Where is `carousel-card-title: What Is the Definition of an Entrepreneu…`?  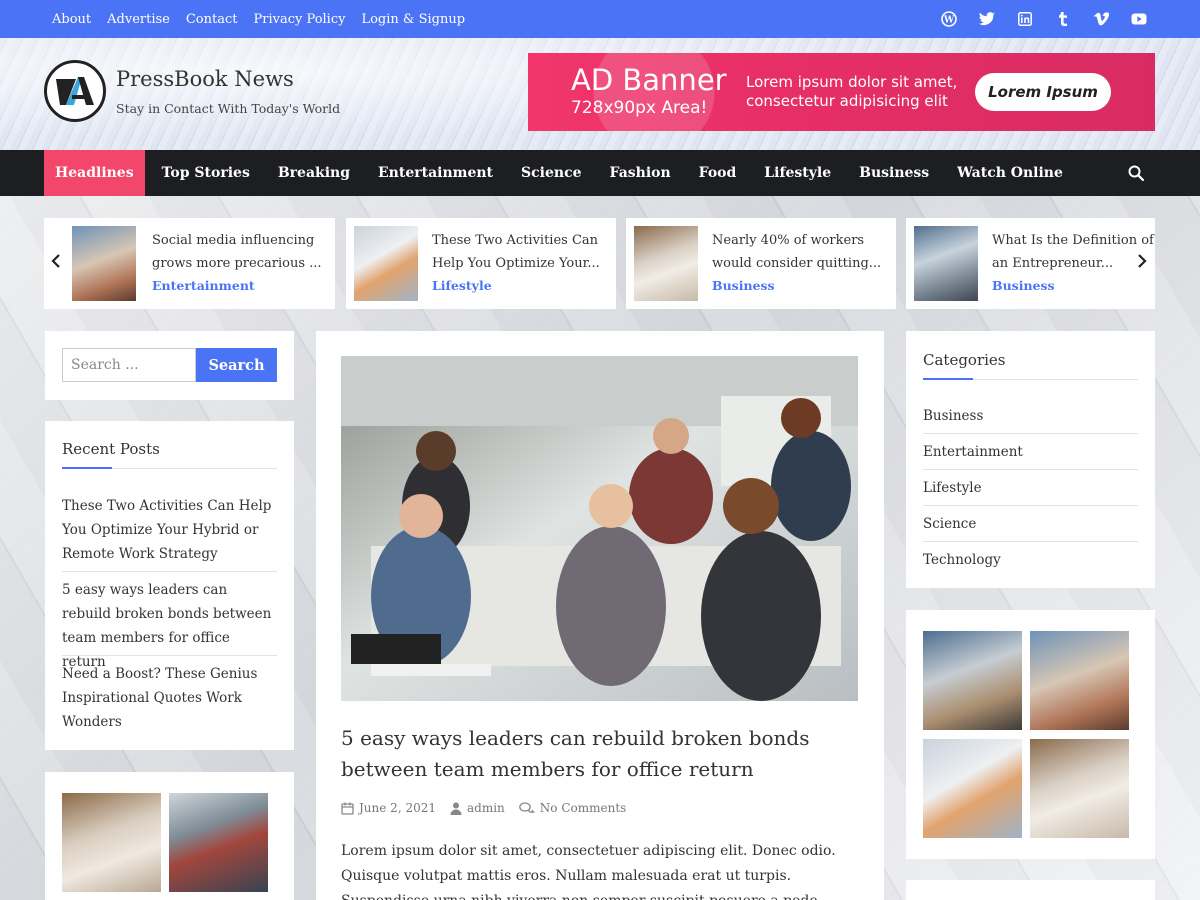
carousel-card-title: What Is the Definition of an Entrepreneu… is located at coordinates (1073, 252).